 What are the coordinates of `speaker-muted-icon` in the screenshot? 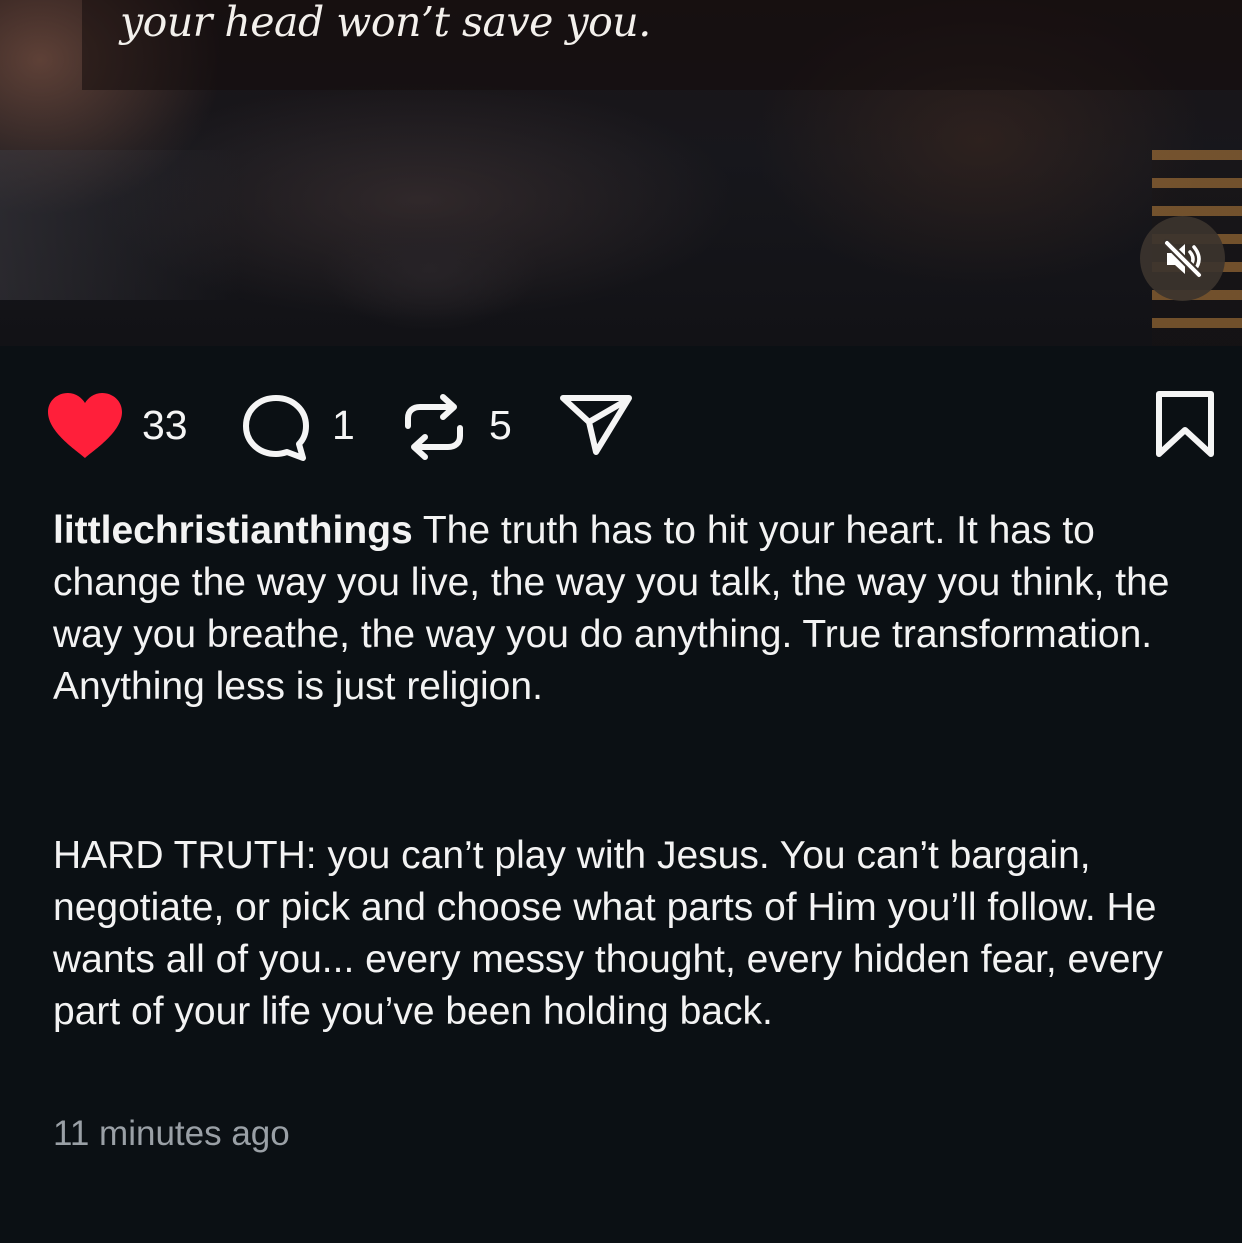 It's located at (1182, 258).